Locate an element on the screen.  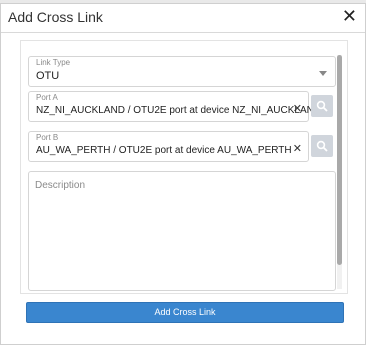
scrollbar is located at coordinates (339, 172).